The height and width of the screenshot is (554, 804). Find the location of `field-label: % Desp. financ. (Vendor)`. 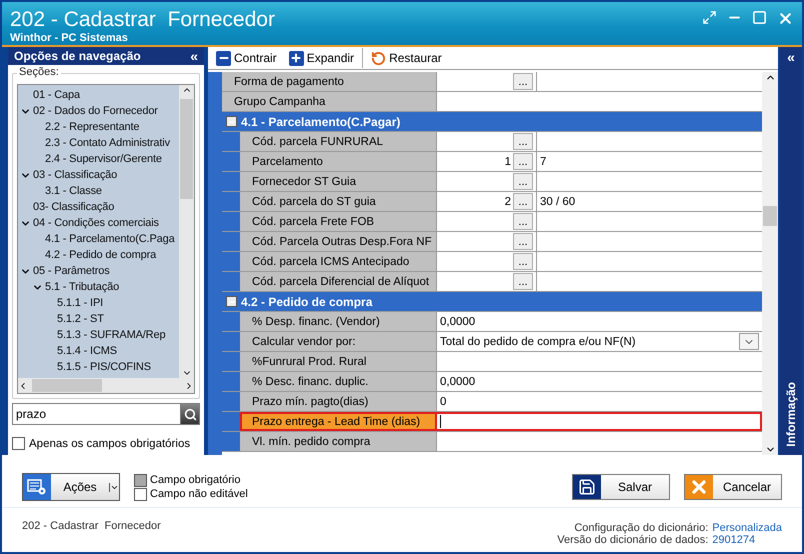

field-label: % Desp. financ. (Vendor) is located at coordinates (338, 321).